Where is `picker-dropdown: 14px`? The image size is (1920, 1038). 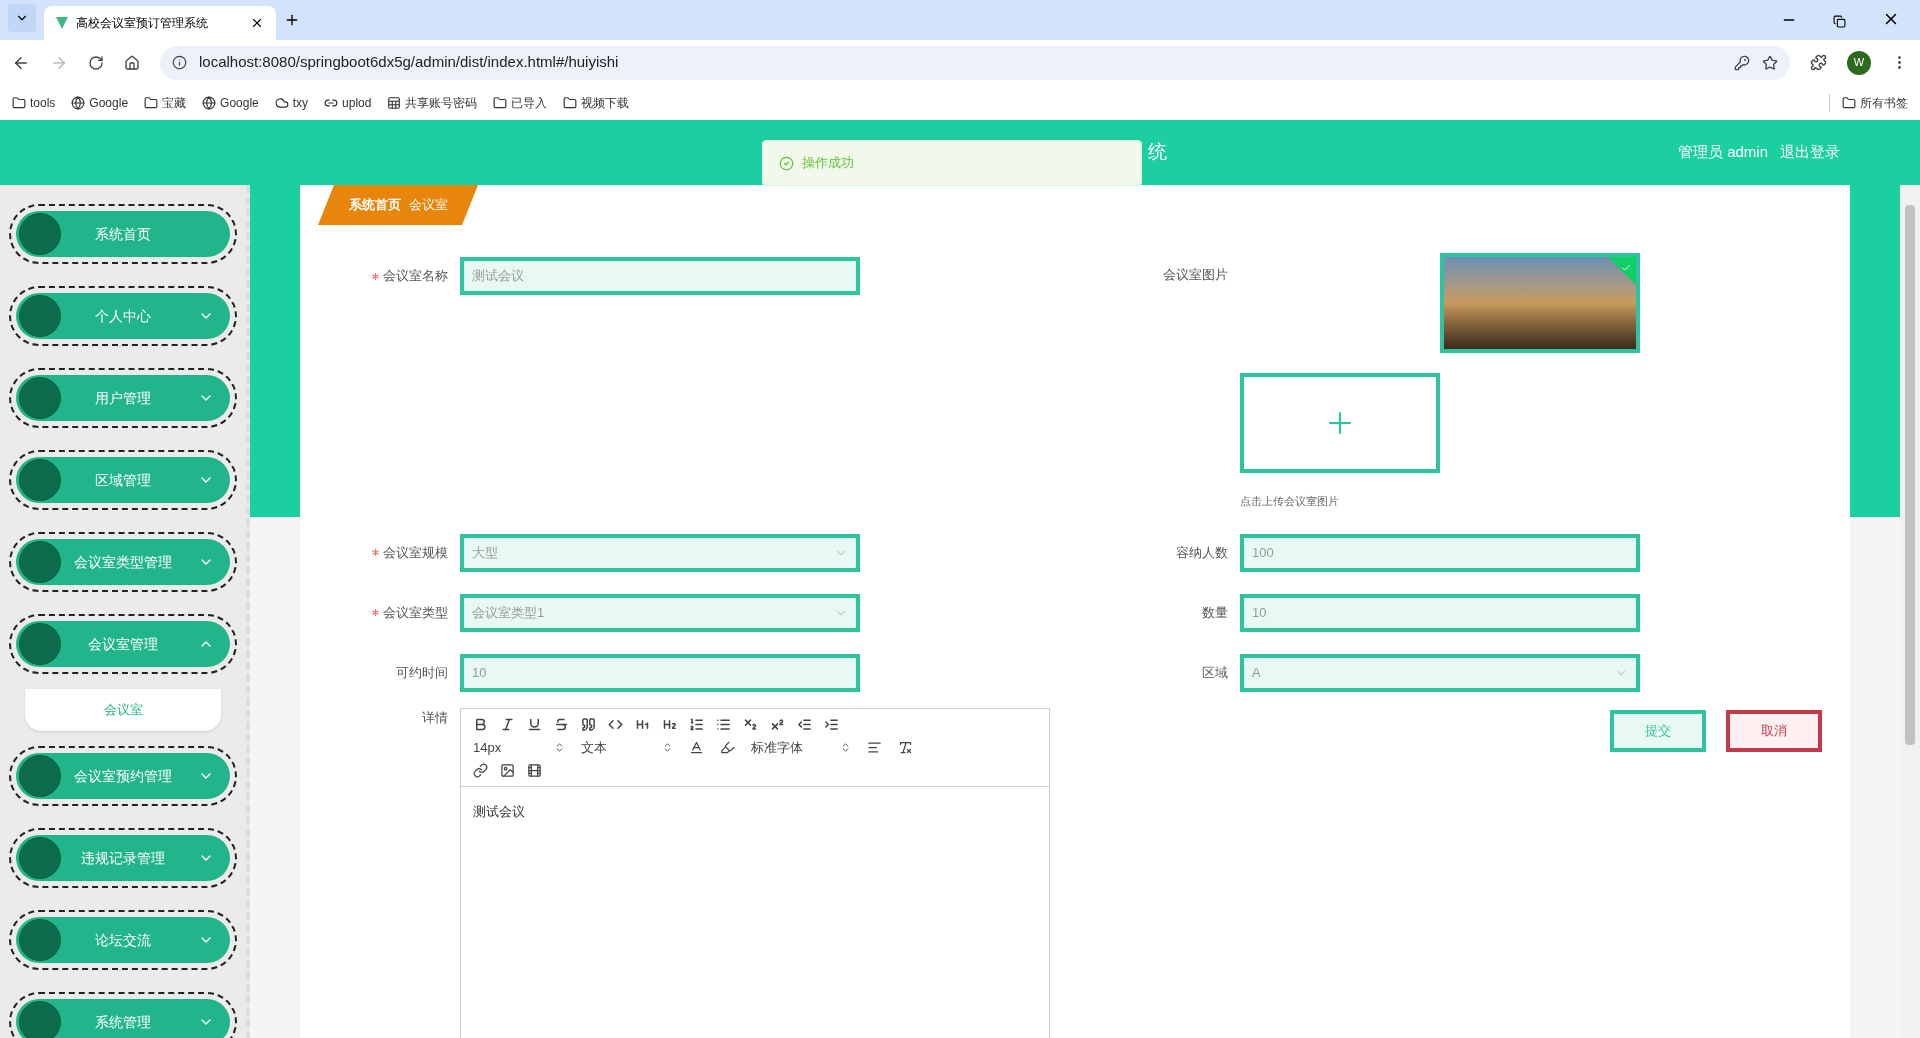
picker-dropdown: 14px is located at coordinates (519, 747).